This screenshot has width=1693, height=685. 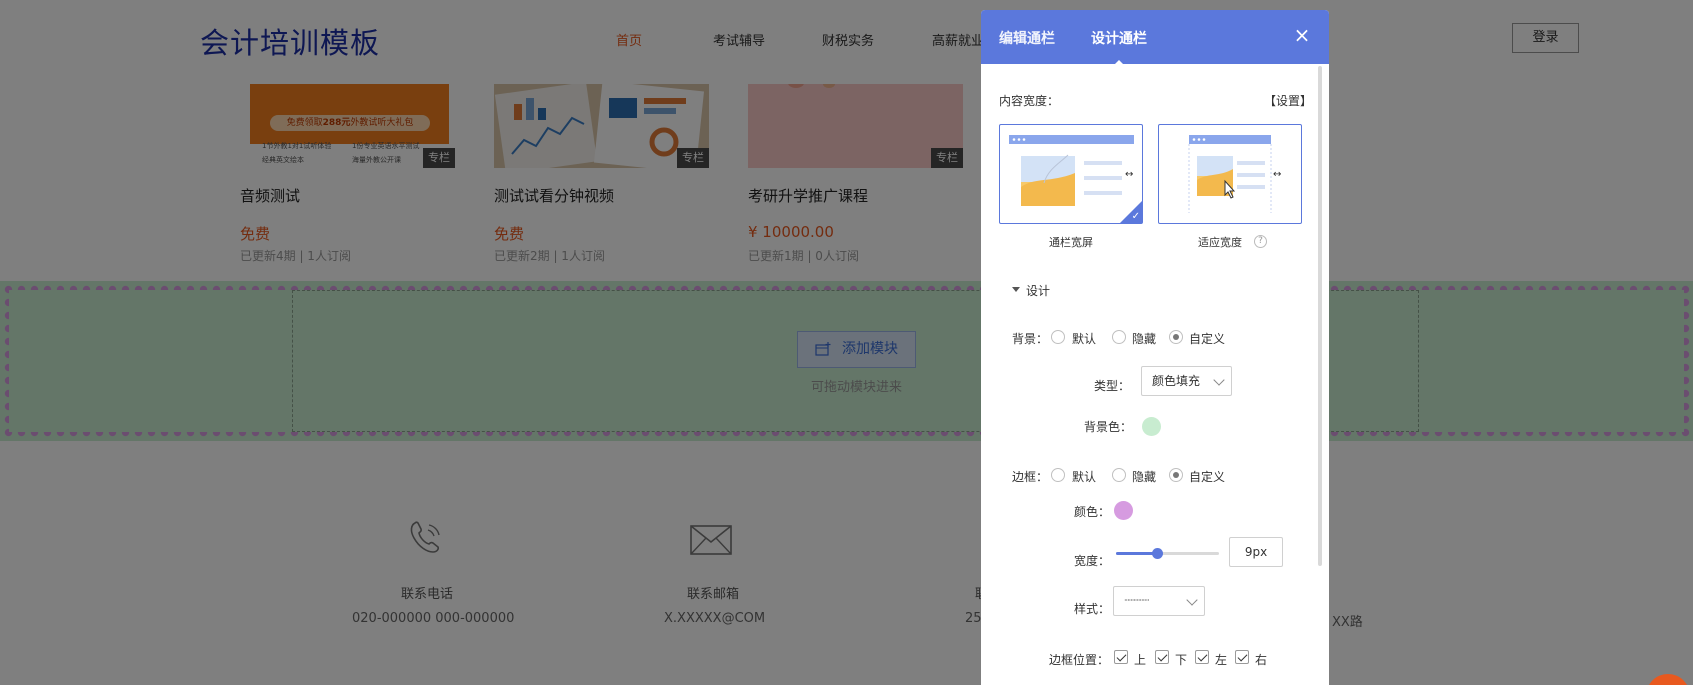 I want to click on width-option-full: ↔ ✓, so click(x=1071, y=174).